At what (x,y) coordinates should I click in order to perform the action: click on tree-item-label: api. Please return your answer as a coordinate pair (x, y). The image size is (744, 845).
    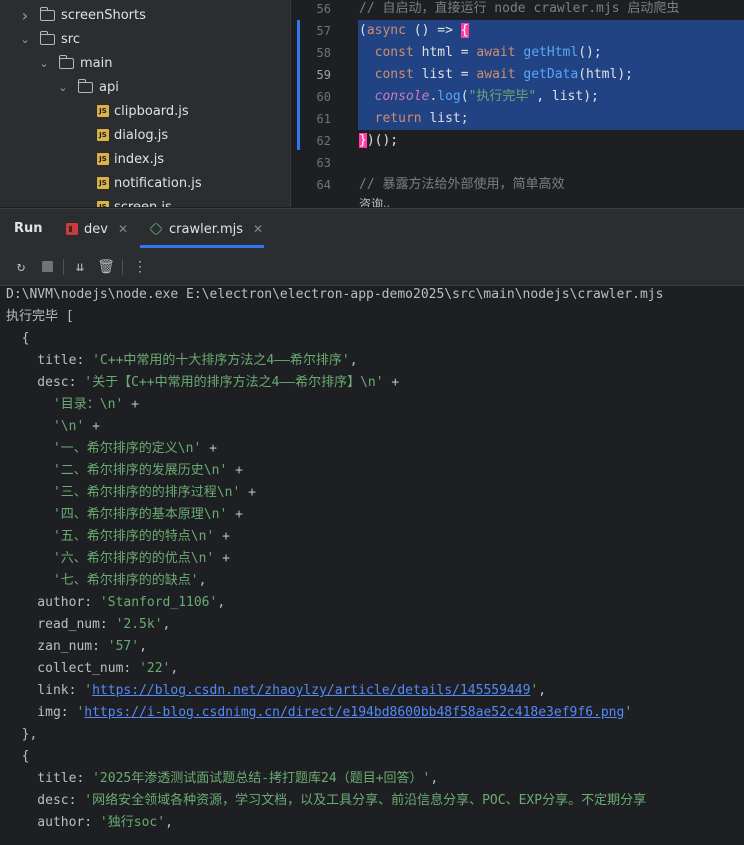
    Looking at the image, I should click on (109, 87).